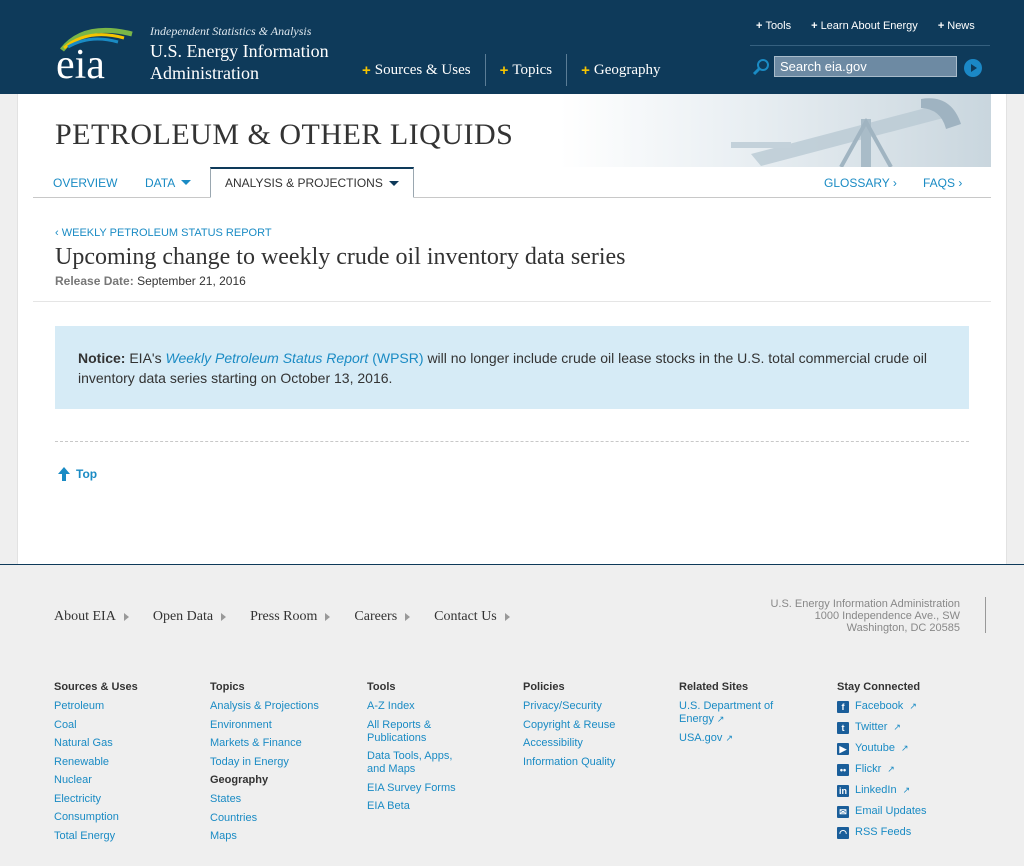  I want to click on nav-label: Topics, so click(532, 69).